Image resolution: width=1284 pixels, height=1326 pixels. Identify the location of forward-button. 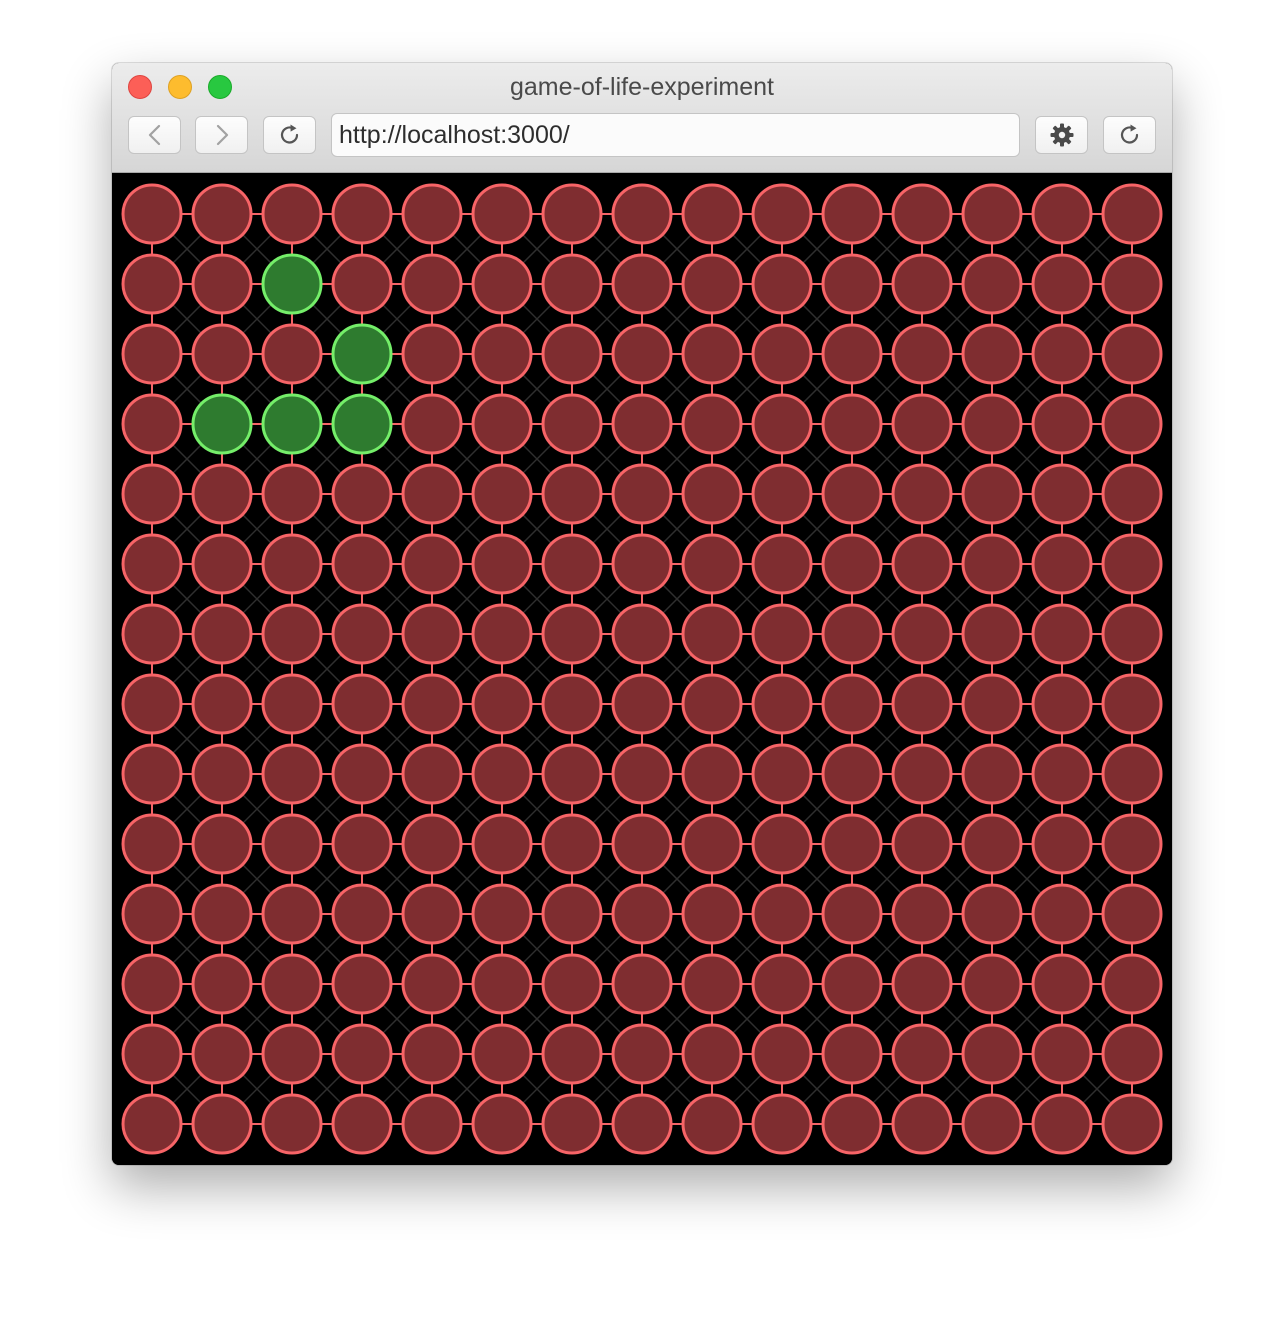
(221, 135).